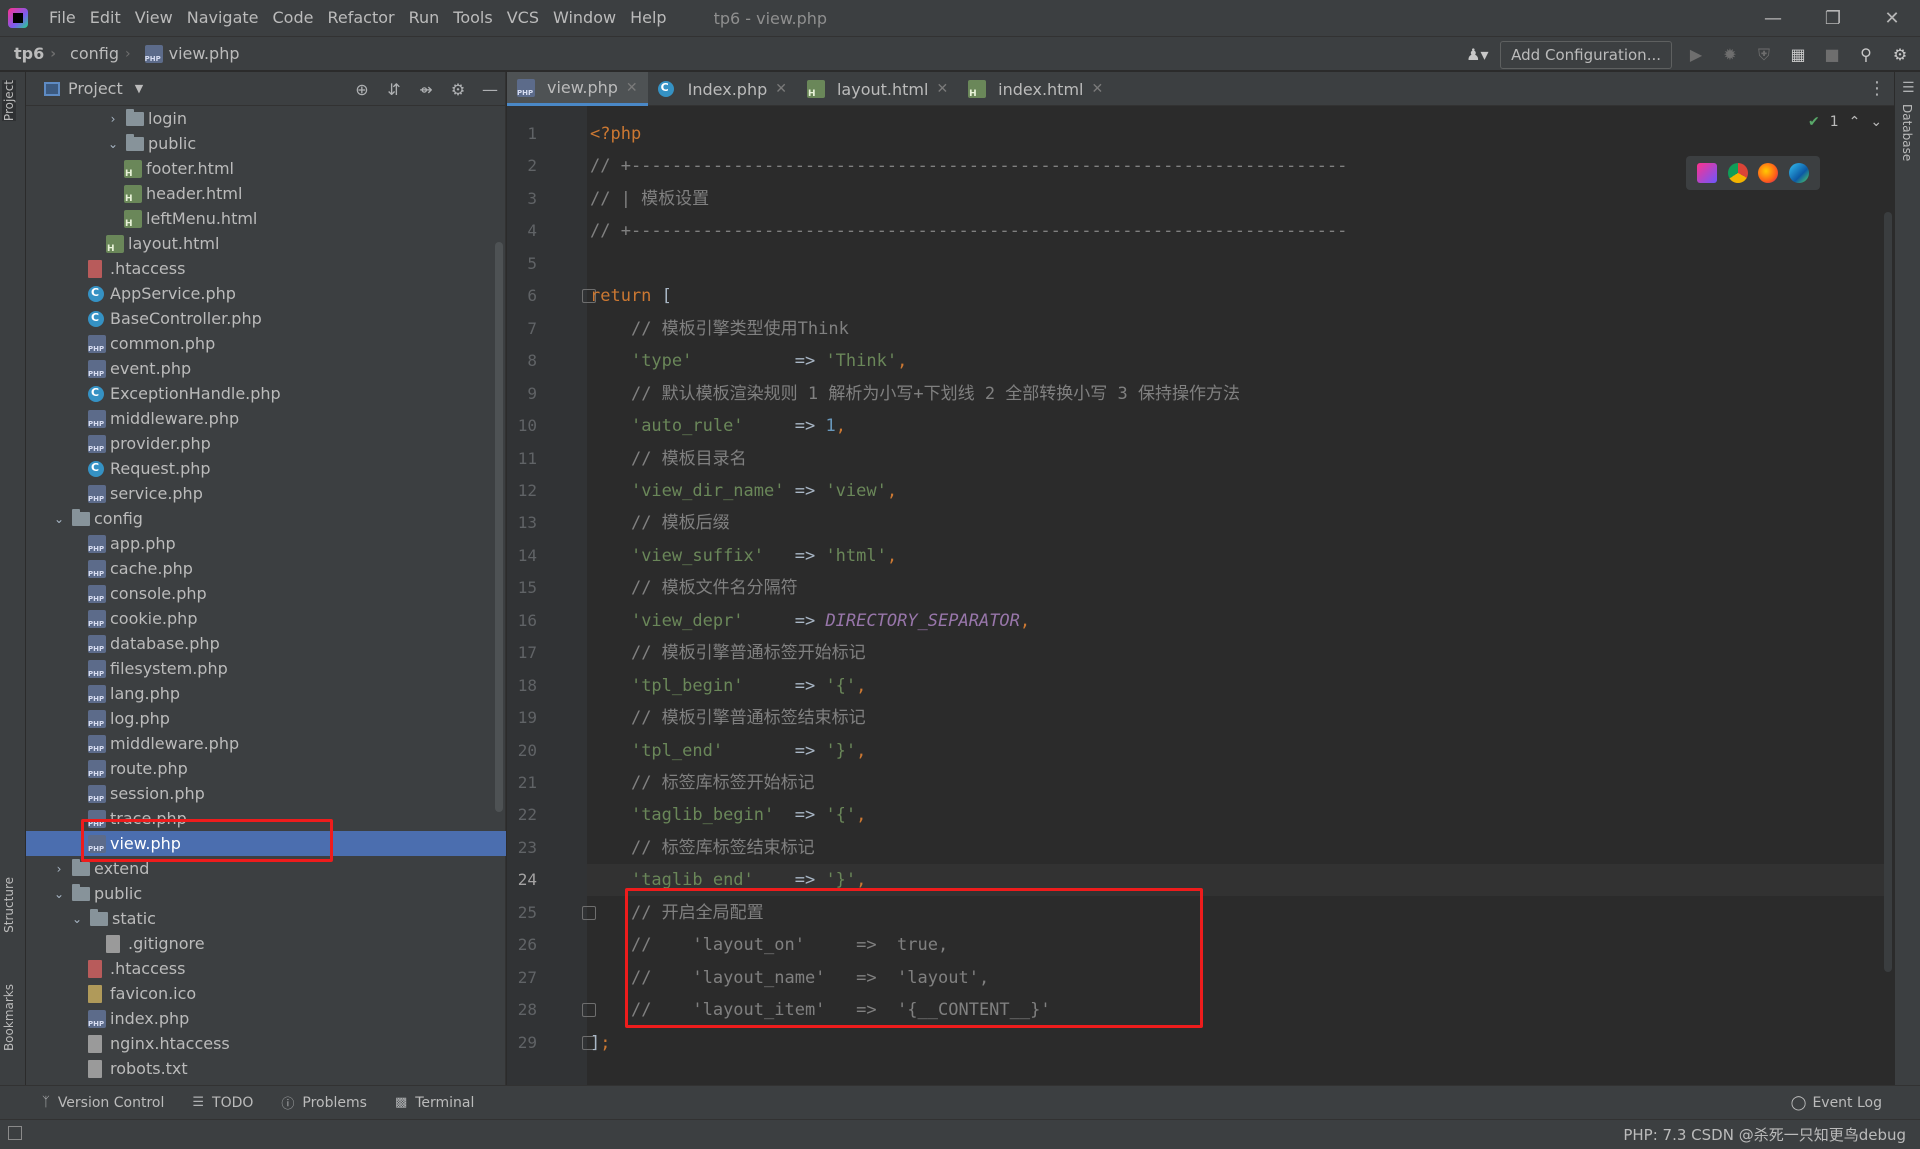 The height and width of the screenshot is (1149, 1920). I want to click on code-line: // 模板文件名分隔符, so click(1237, 588).